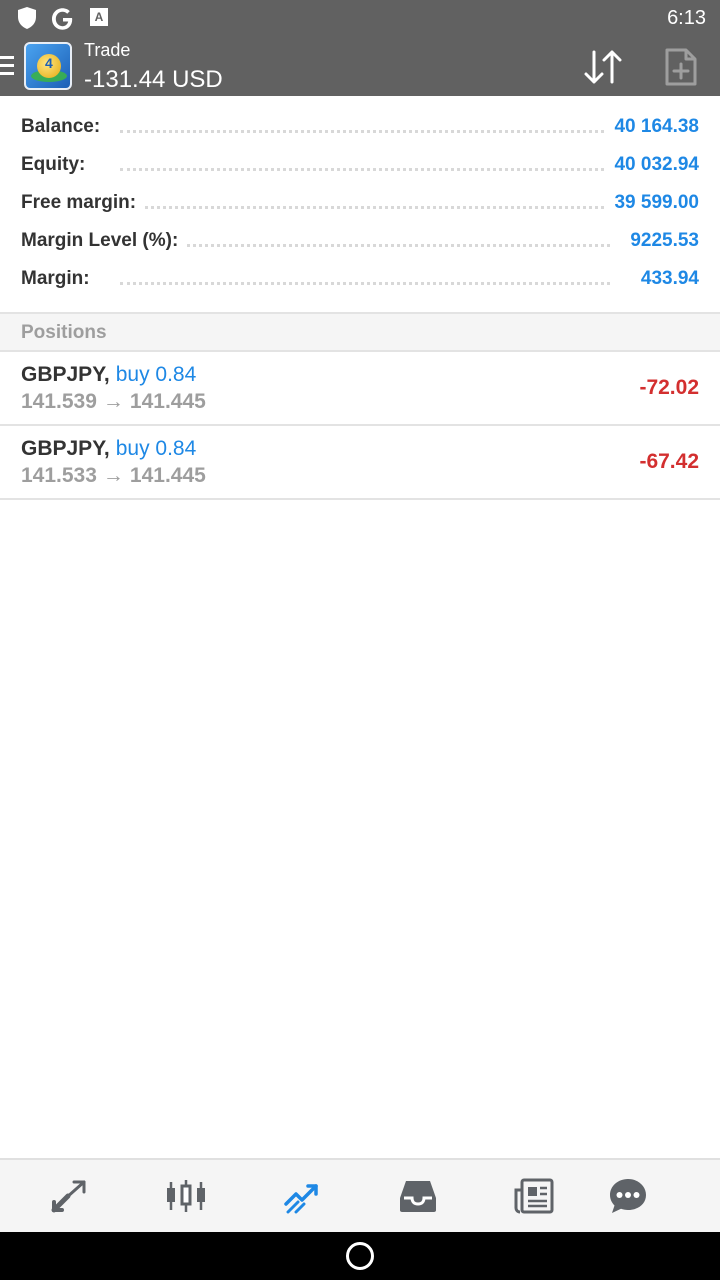 This screenshot has width=720, height=1280. What do you see at coordinates (534, 1196) in the screenshot?
I see `news-icon` at bounding box center [534, 1196].